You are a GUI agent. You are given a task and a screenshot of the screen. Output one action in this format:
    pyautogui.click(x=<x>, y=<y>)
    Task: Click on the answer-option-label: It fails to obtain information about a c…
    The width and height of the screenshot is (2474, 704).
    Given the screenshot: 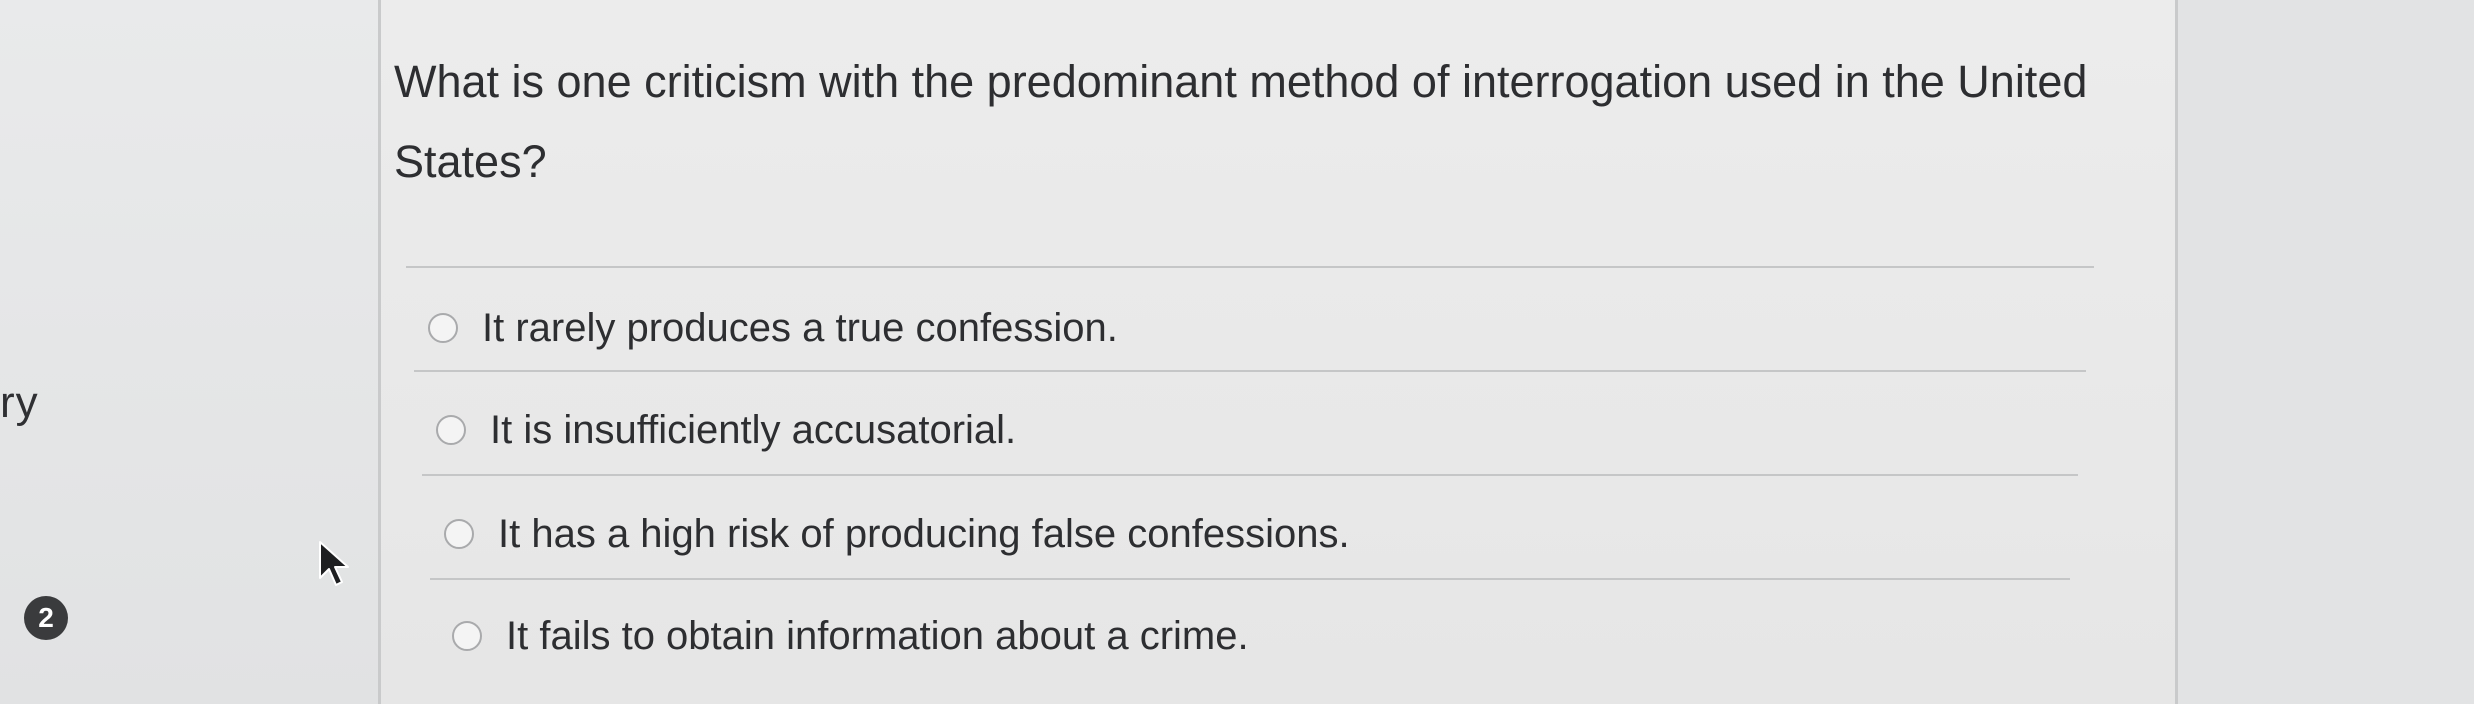 What is the action you would take?
    pyautogui.click(x=877, y=635)
    